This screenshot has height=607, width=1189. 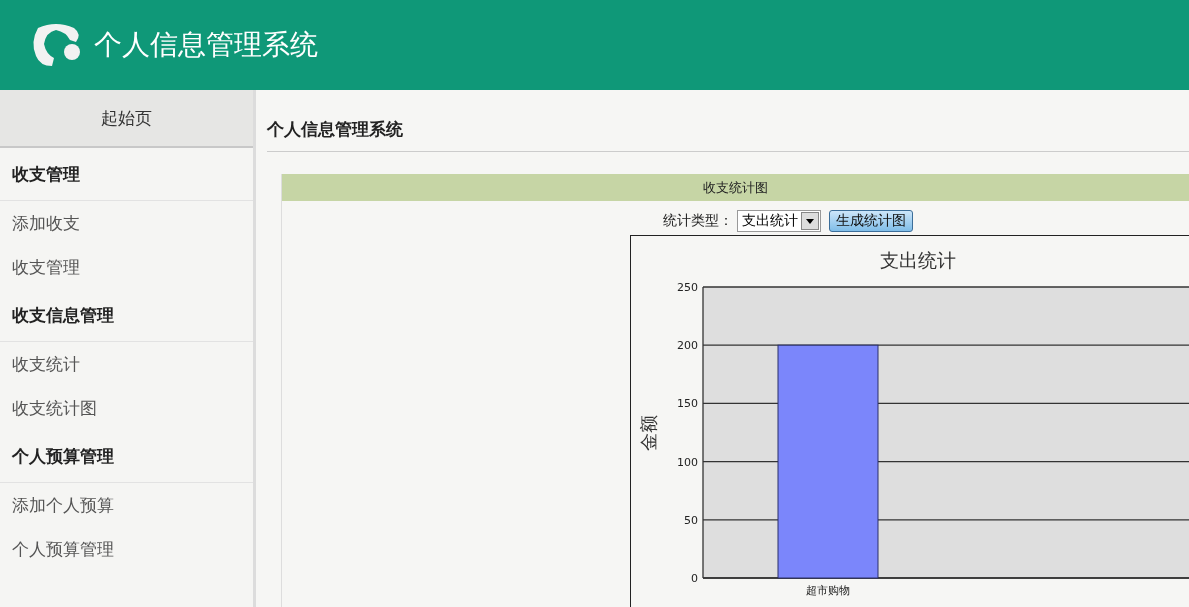 I want to click on x-category-label: 超市购物, so click(x=828, y=590).